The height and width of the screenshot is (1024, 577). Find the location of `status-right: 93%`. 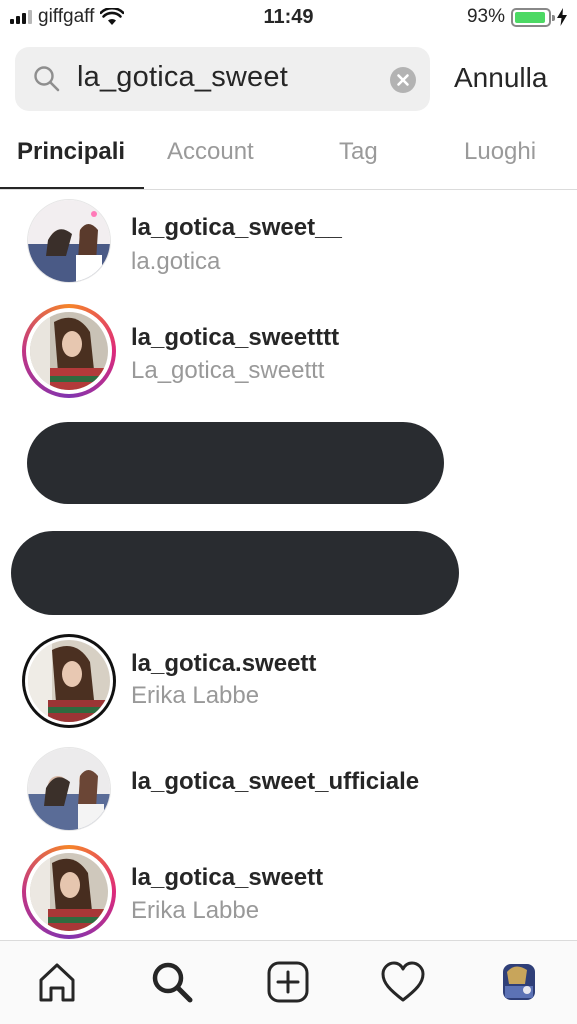

status-right: 93% is located at coordinates (517, 17).